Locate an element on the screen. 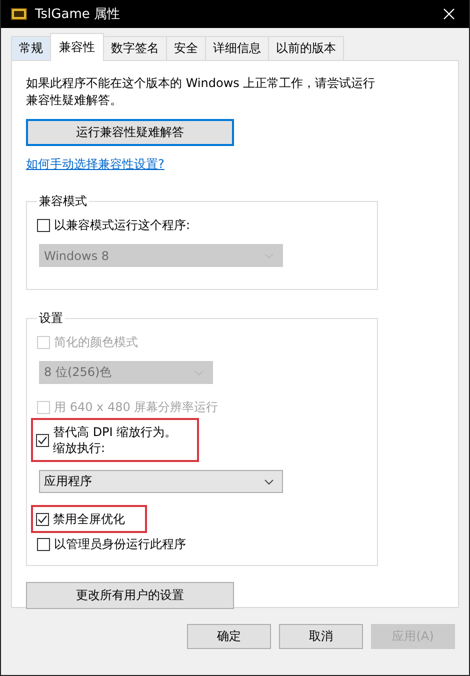 Image resolution: width=470 pixels, height=676 pixels. checkbox-row: 以管理员身份运行此程序 is located at coordinates (111, 544).